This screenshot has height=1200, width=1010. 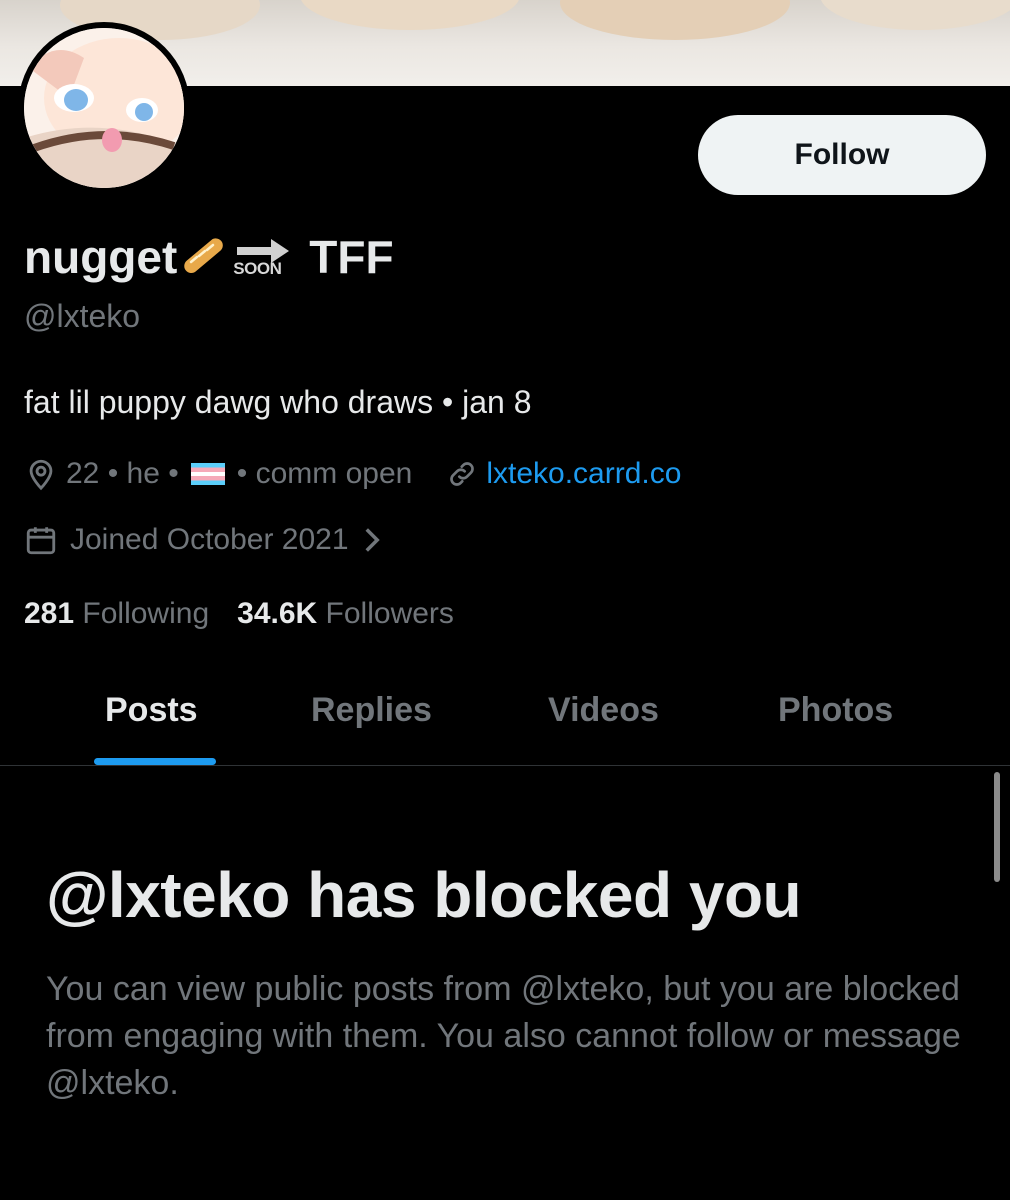 What do you see at coordinates (424, 895) in the screenshot?
I see `blocked-title: @lxteko has blocked you` at bounding box center [424, 895].